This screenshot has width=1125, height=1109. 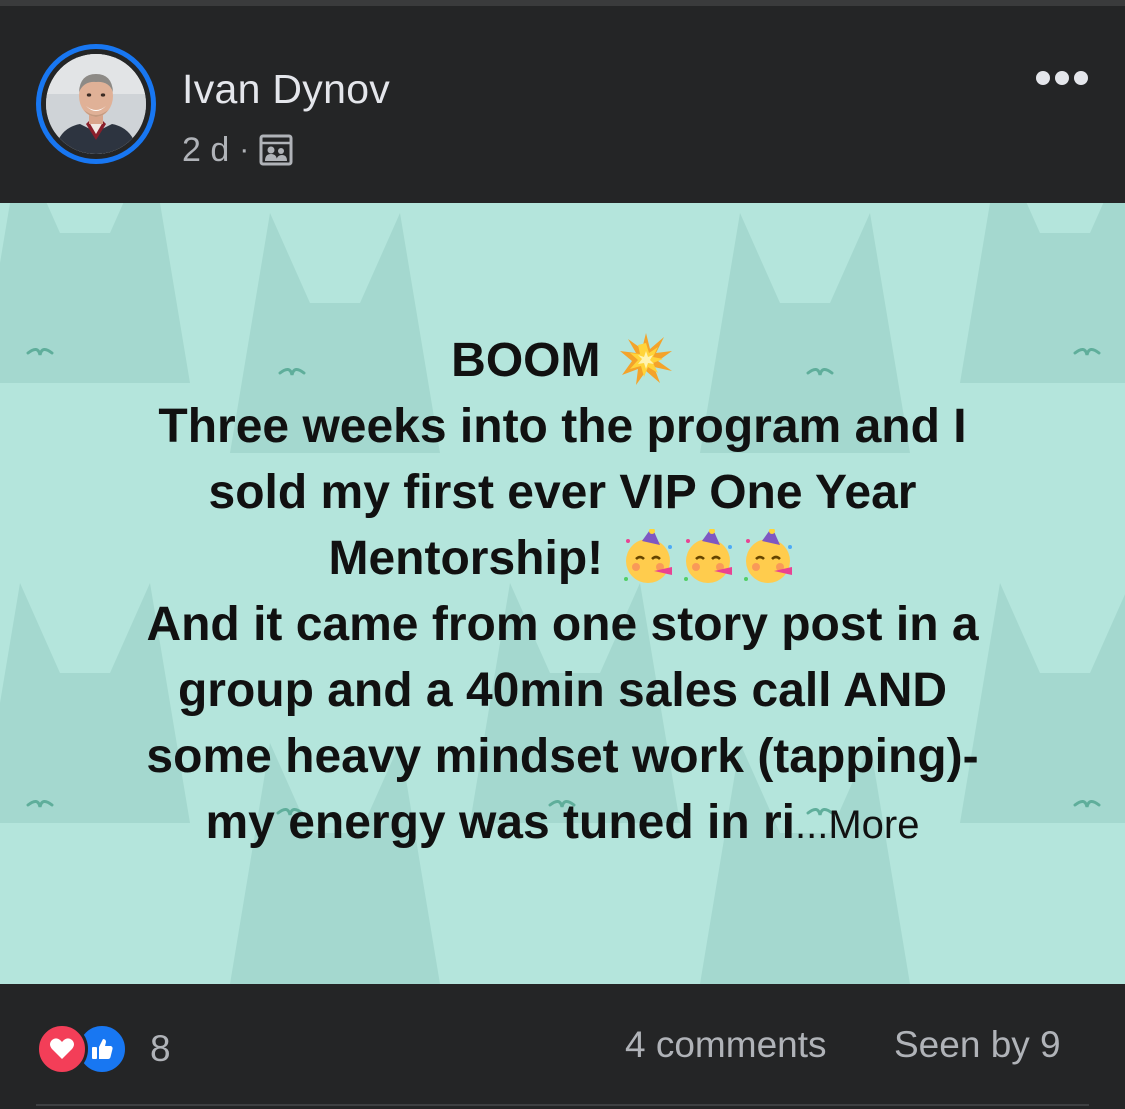 I want to click on post-line-3: sold my first ever VIP One Year, so click(x=562, y=492).